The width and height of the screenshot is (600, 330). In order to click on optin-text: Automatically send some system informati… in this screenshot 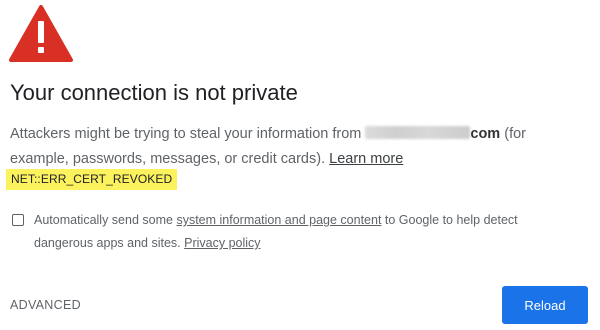, I will do `click(304, 232)`.